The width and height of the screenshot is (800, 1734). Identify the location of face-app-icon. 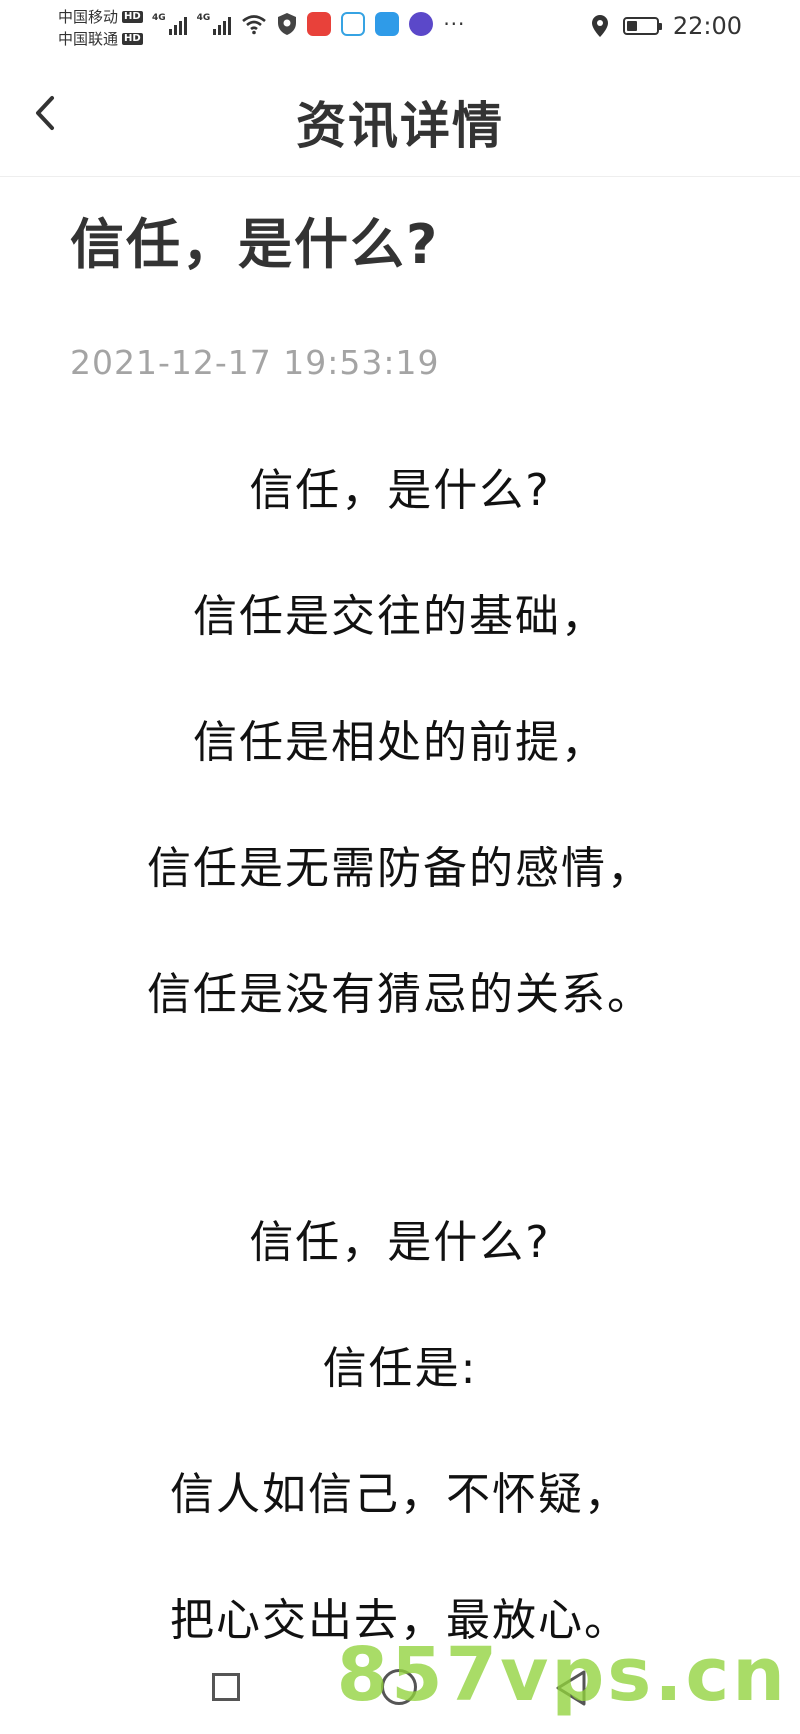
(421, 24).